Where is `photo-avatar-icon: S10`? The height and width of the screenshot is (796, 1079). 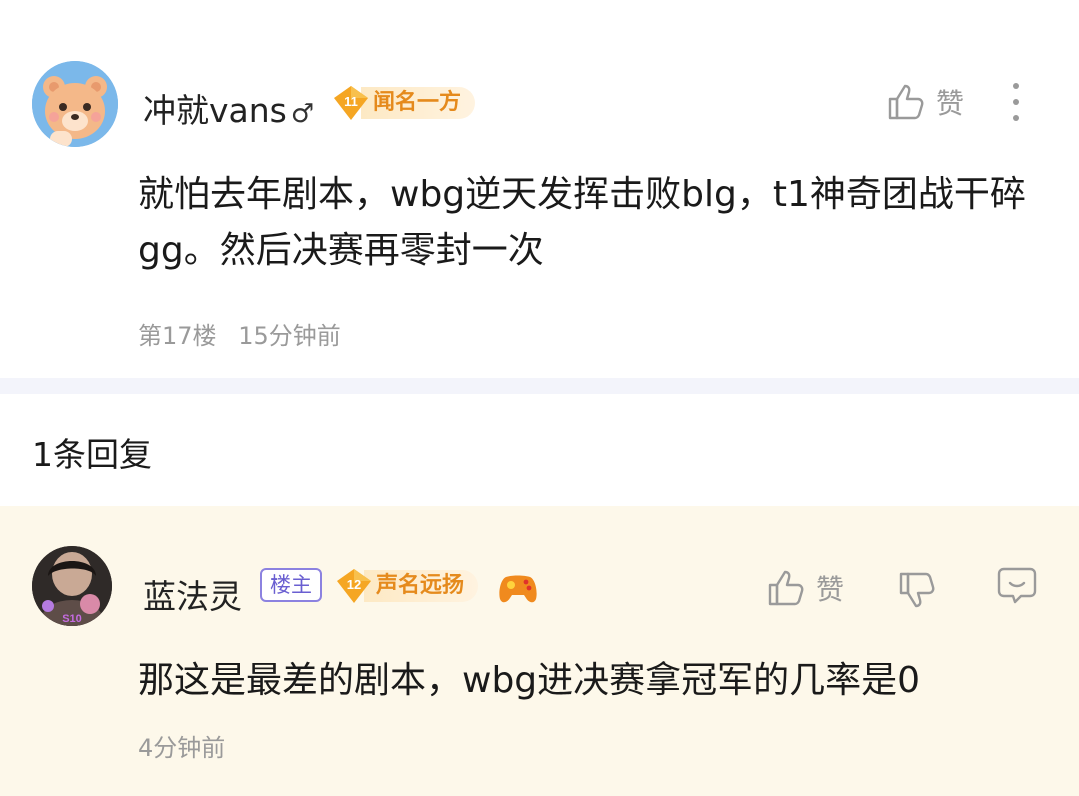
photo-avatar-icon: S10 is located at coordinates (72, 586).